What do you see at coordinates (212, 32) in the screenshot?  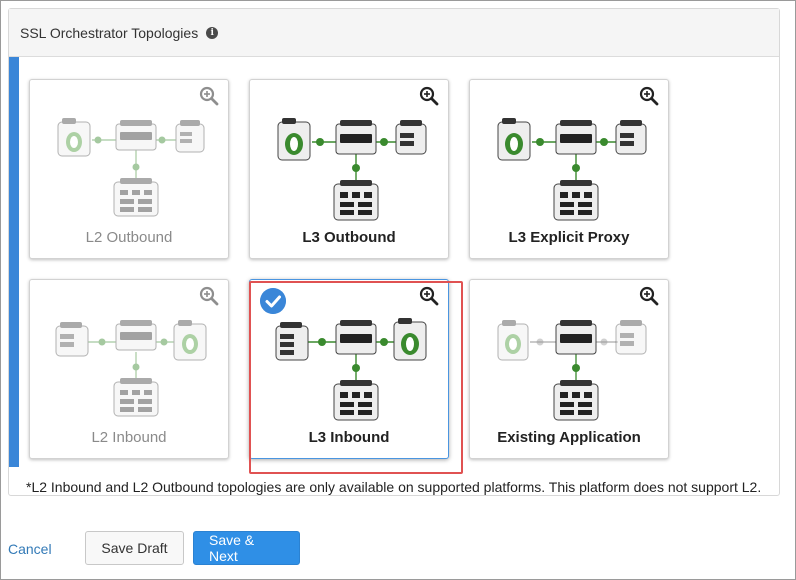 I see `info-icon: i` at bounding box center [212, 32].